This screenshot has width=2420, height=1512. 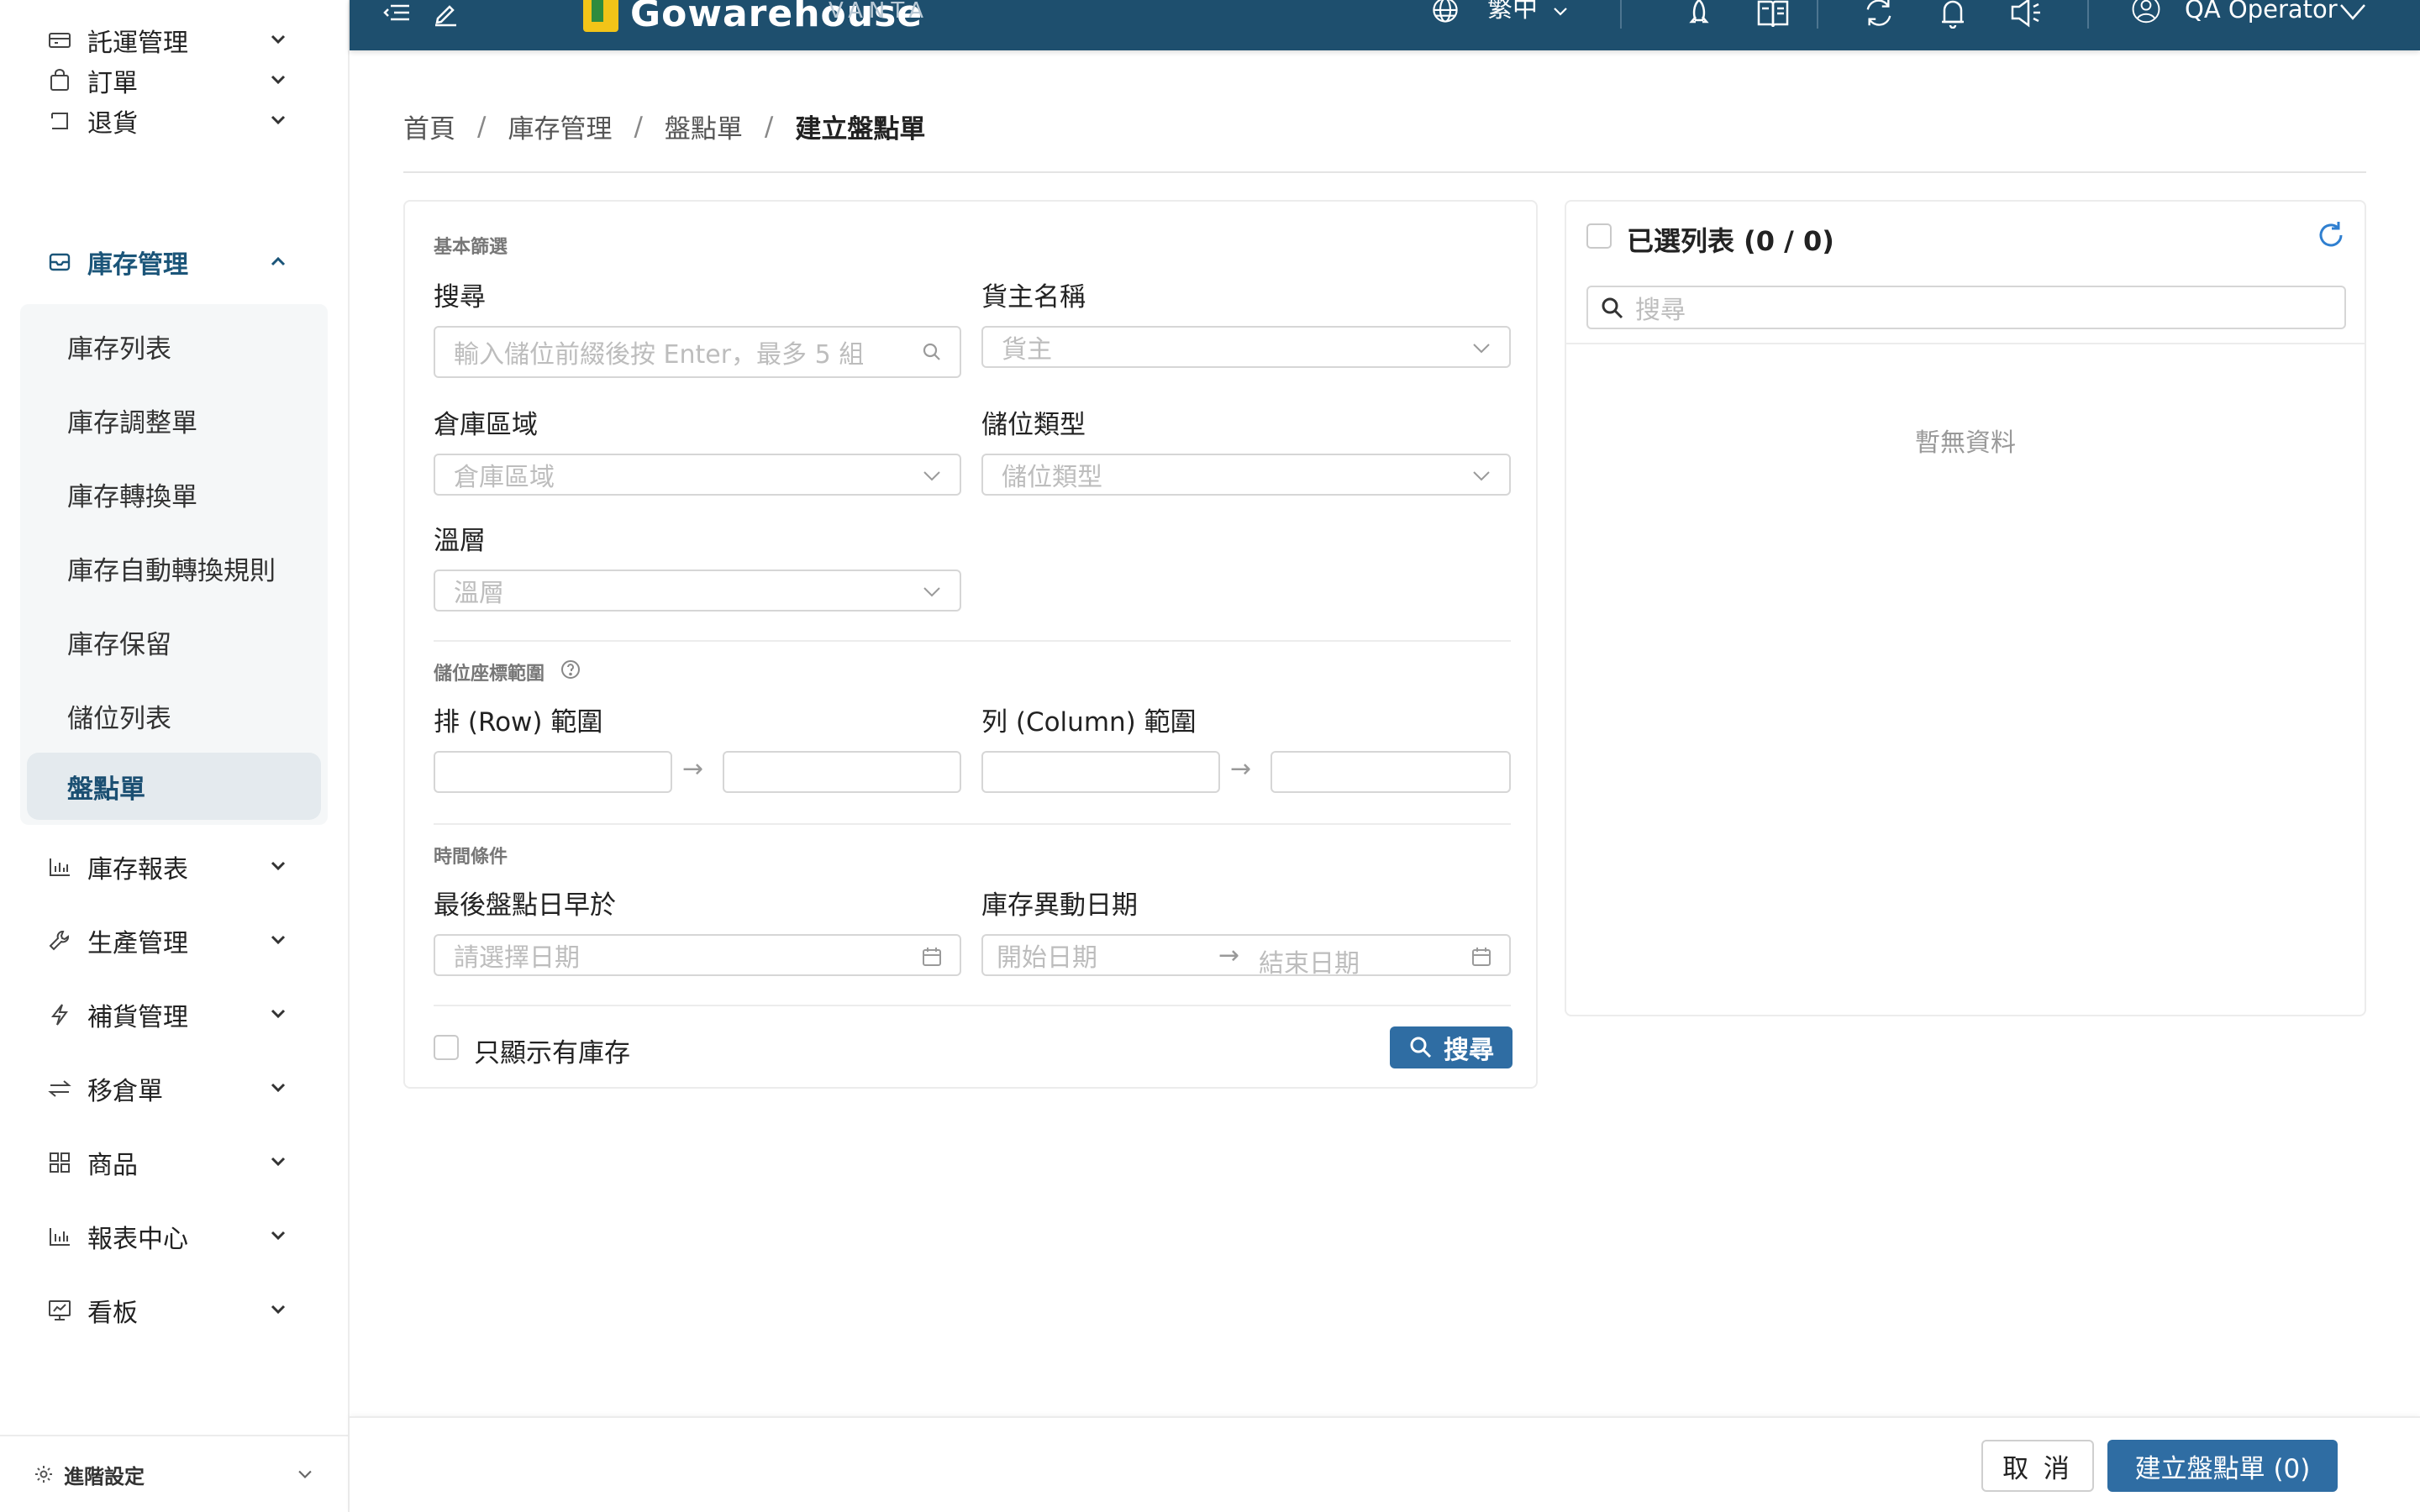 I want to click on submenu-item-reservation: 庫存保留, so click(x=174, y=641).